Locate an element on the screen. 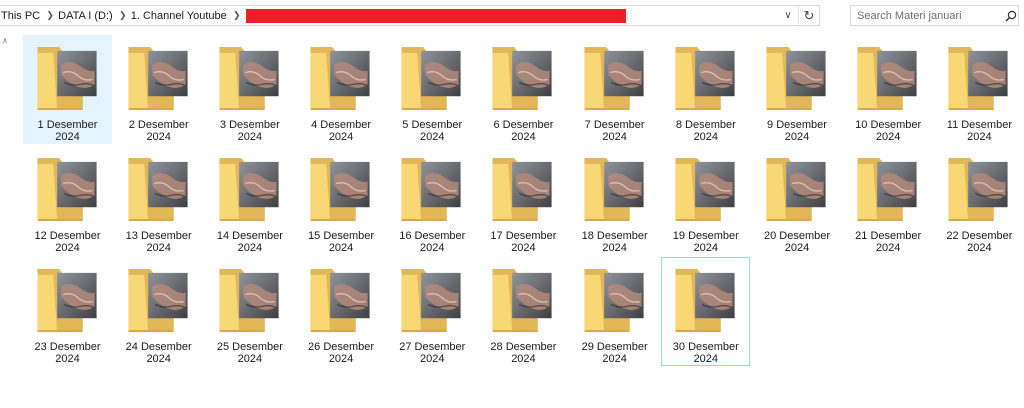 This screenshot has width=1024, height=408. folder-label: 10 Desember 2024 is located at coordinates (888, 131).